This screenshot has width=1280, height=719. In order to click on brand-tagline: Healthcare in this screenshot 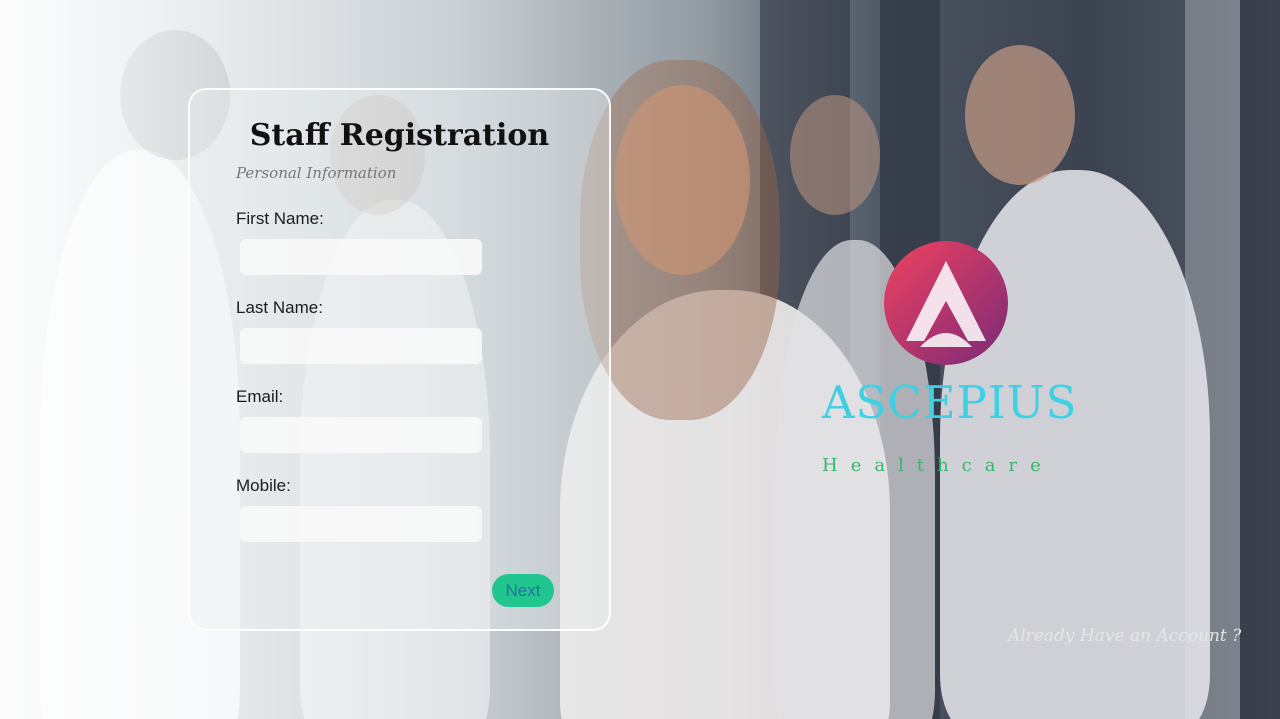, I will do `click(938, 465)`.